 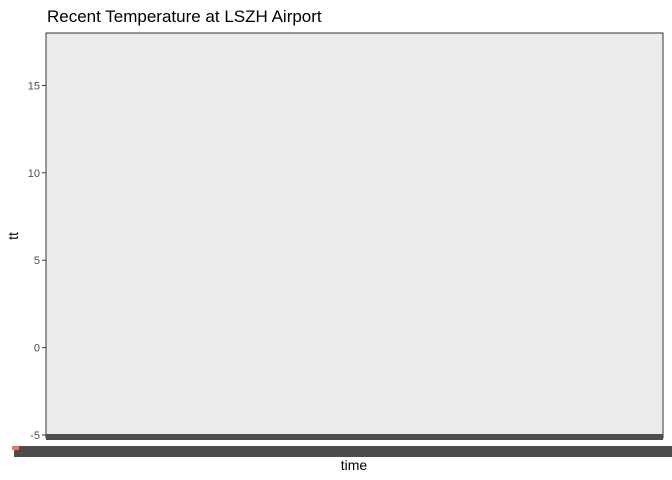 I want to click on y-axis-title: tt, so click(x=13, y=236).